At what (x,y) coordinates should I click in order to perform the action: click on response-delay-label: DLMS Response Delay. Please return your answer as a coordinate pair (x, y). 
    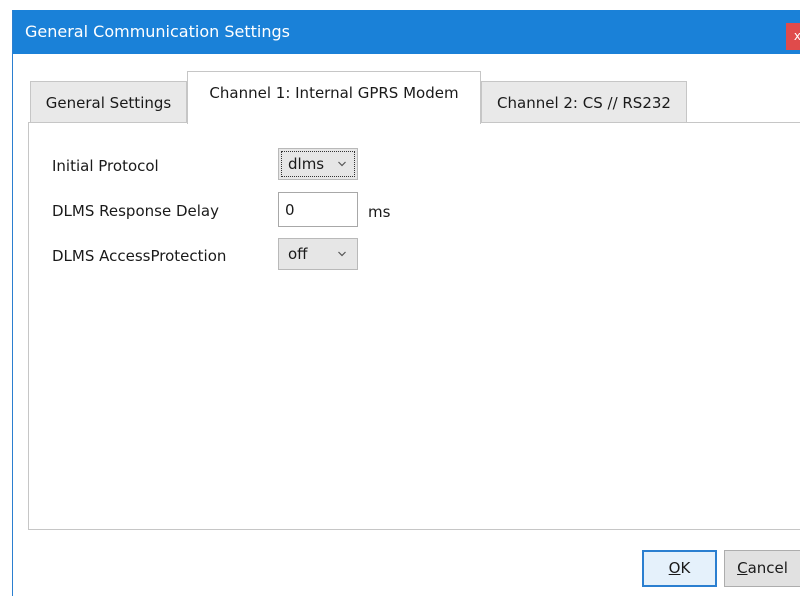
    Looking at the image, I should click on (135, 211).